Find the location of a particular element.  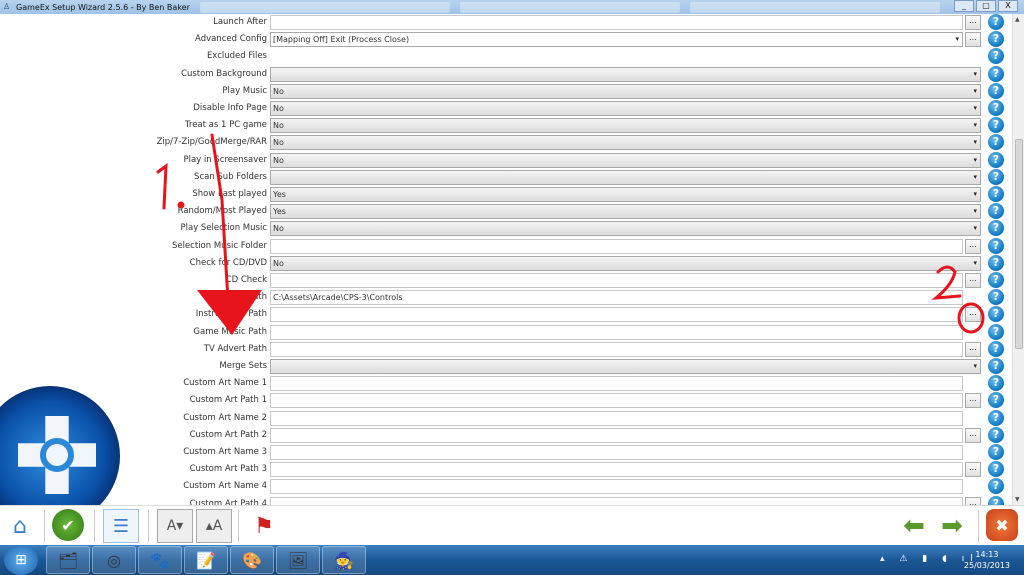

taskbar-app-button: 🧙 is located at coordinates (344, 560).